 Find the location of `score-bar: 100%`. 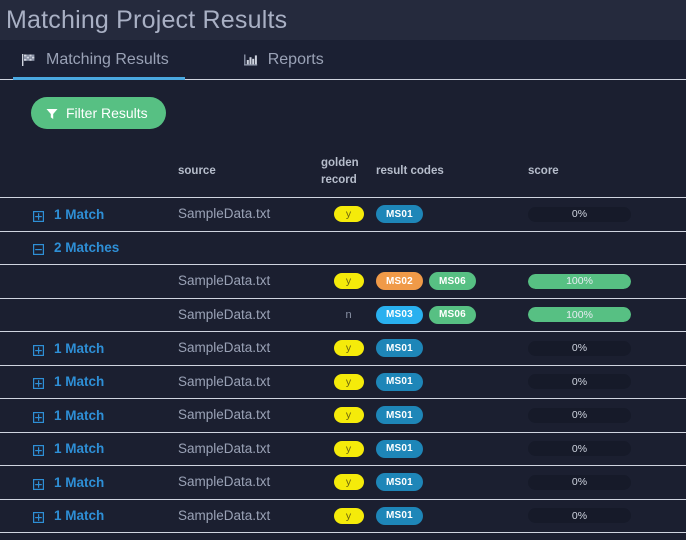

score-bar: 100% is located at coordinates (579, 315).